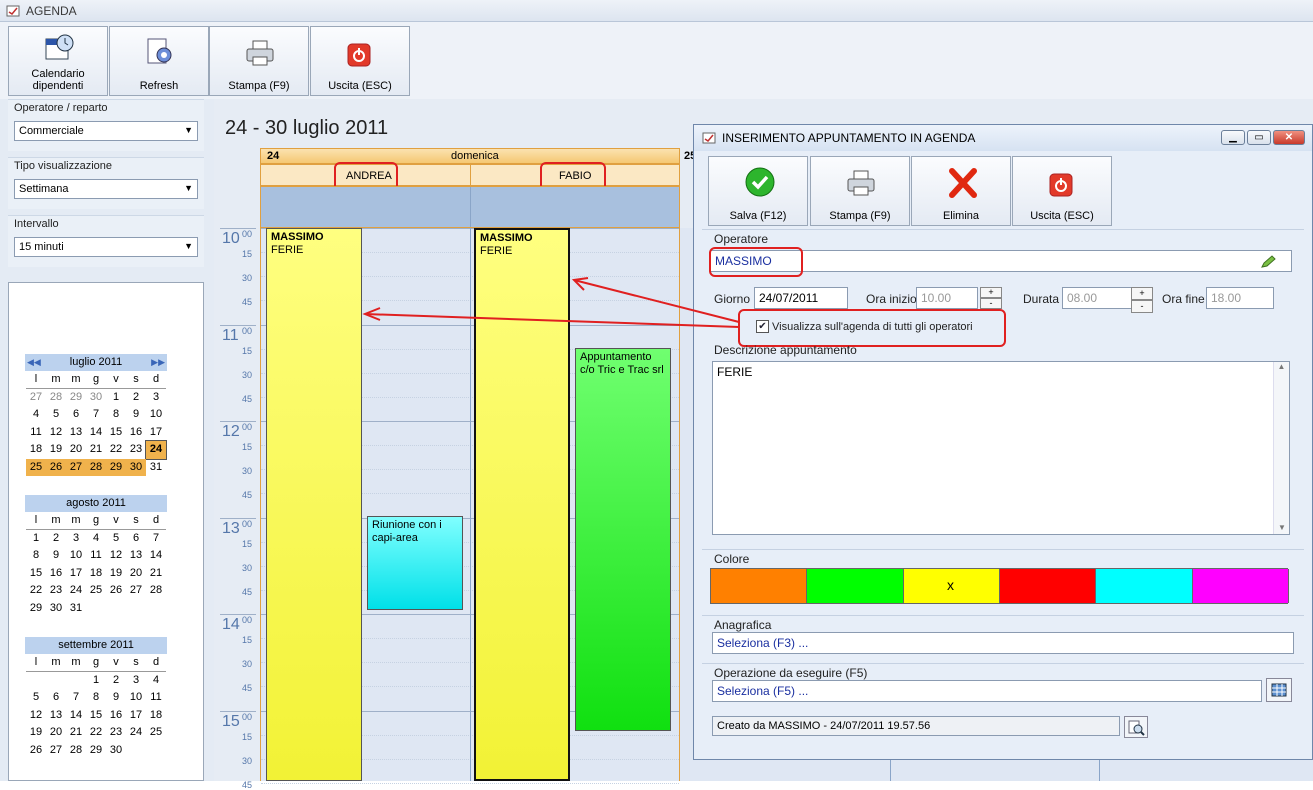 This screenshot has width=1313, height=790. I want to click on pencil-icon, so click(1268, 262).